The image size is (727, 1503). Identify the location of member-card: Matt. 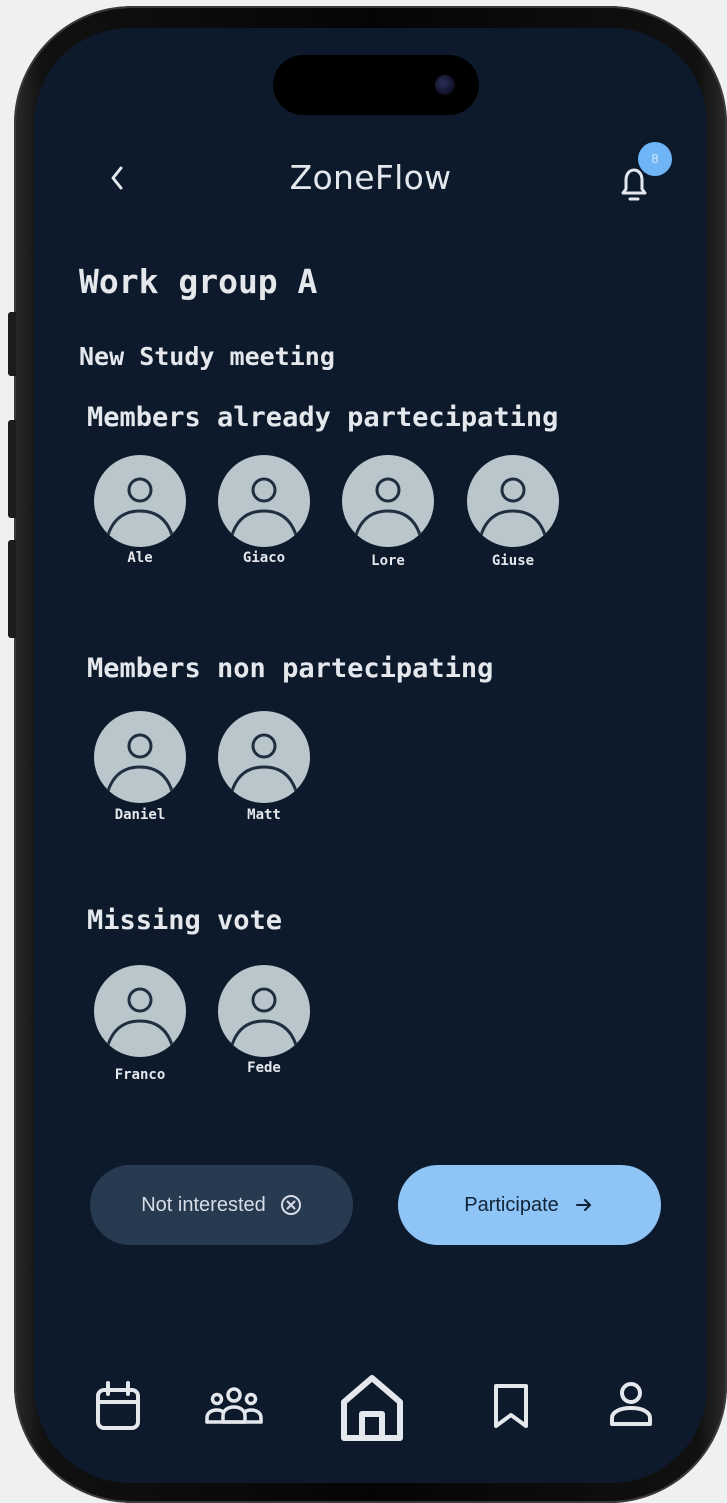
(263, 776).